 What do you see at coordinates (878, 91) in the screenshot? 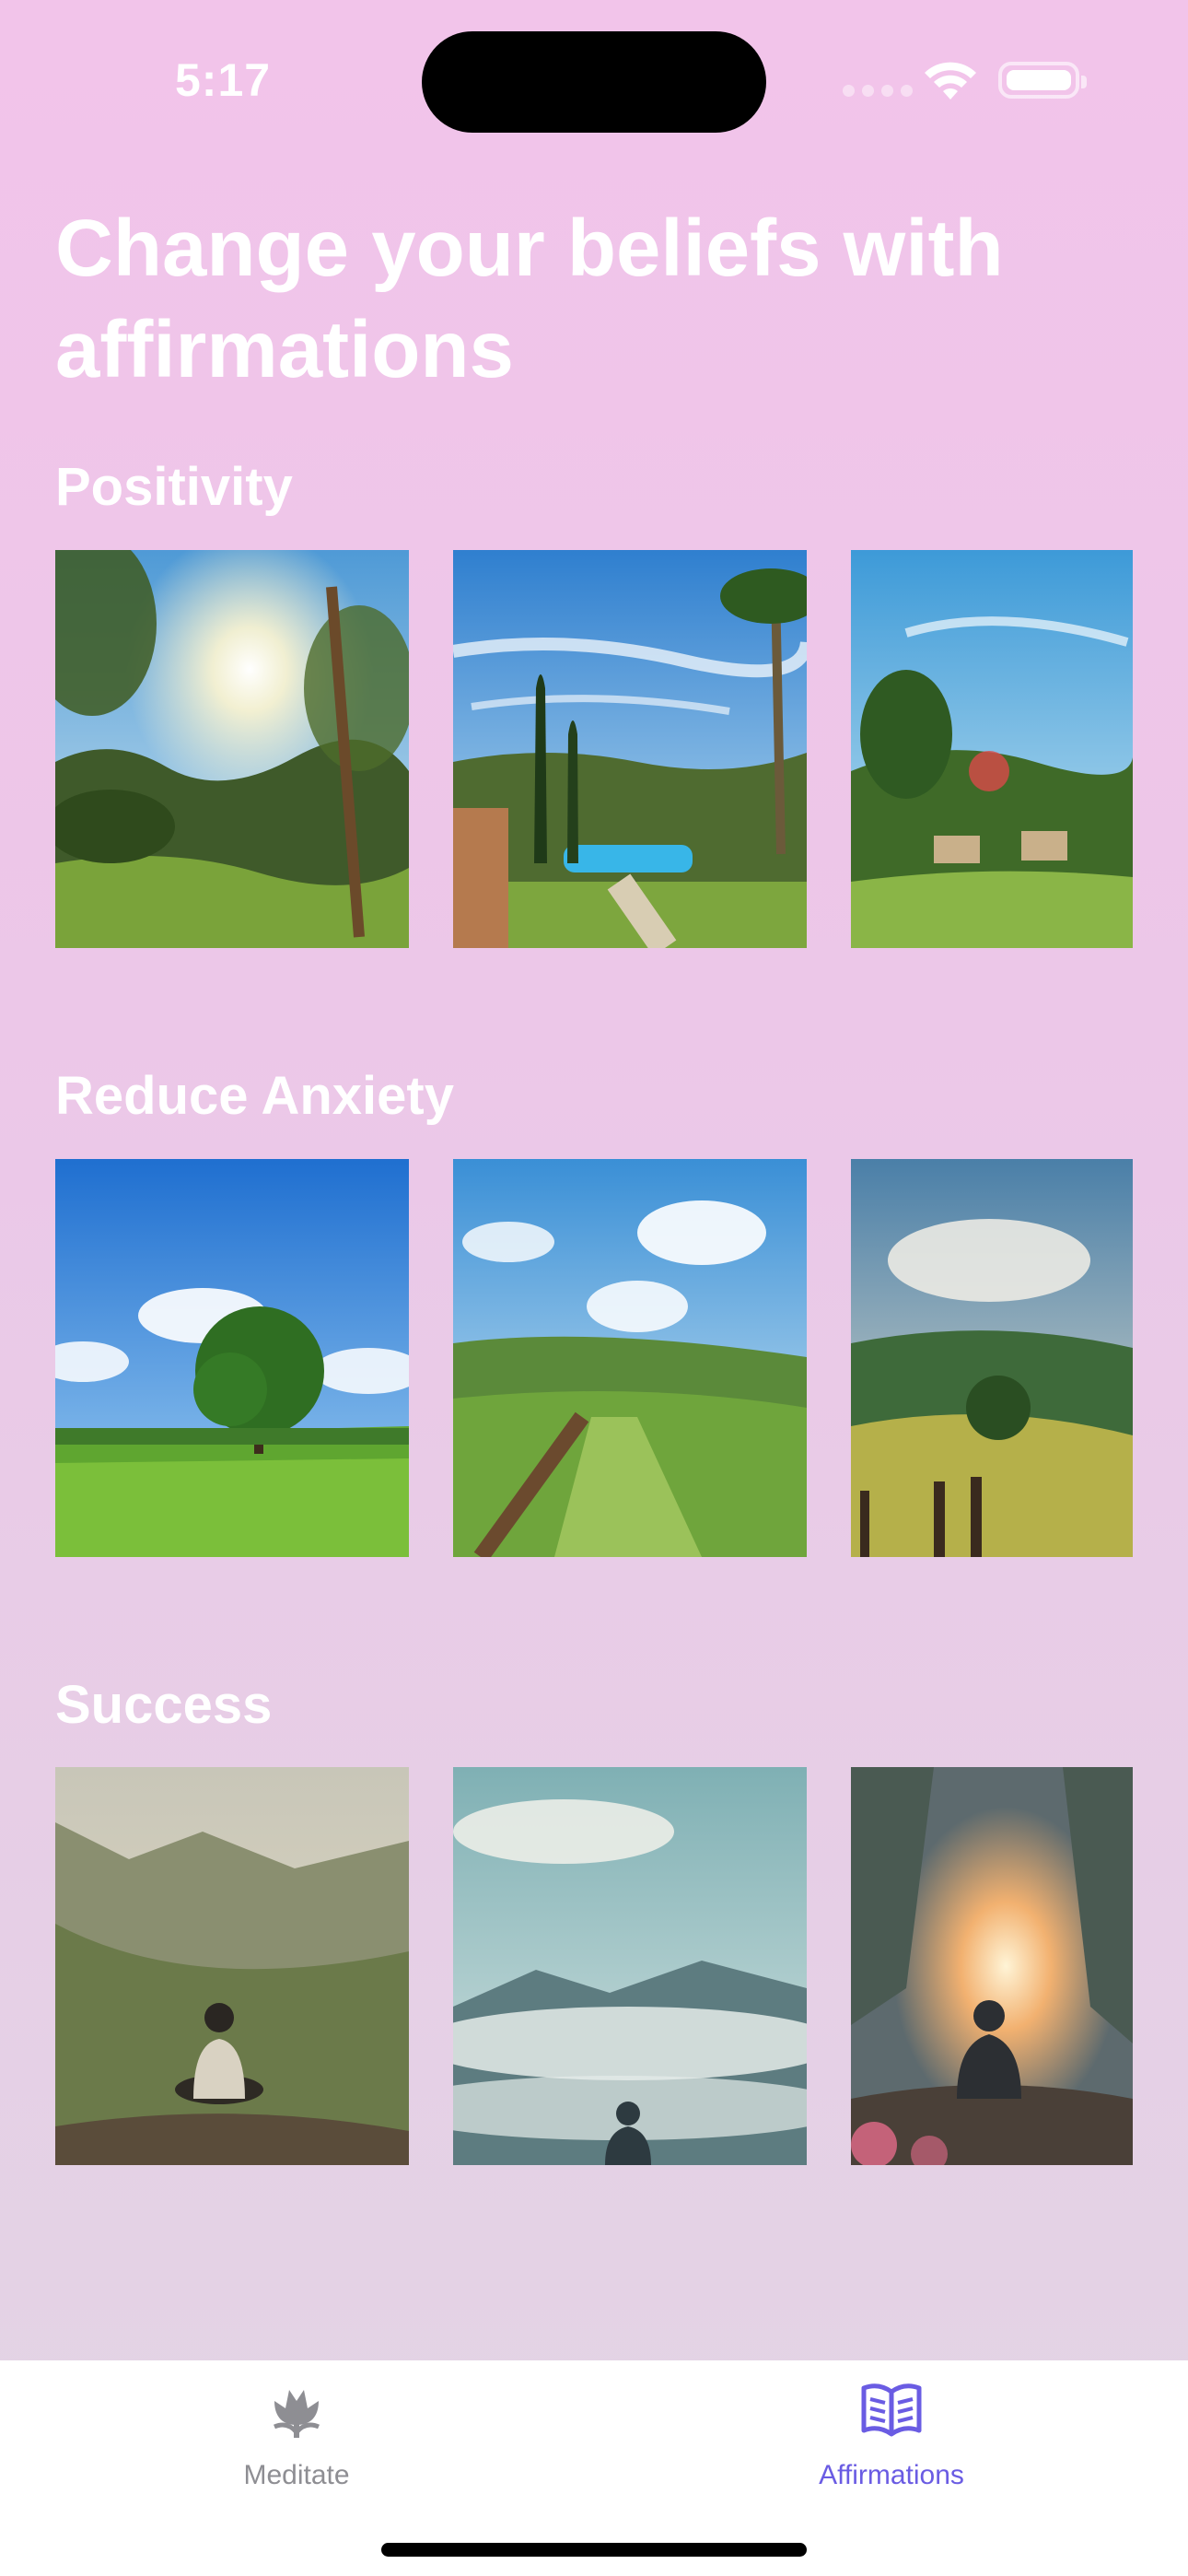
I see `cellular-signal-icon` at bounding box center [878, 91].